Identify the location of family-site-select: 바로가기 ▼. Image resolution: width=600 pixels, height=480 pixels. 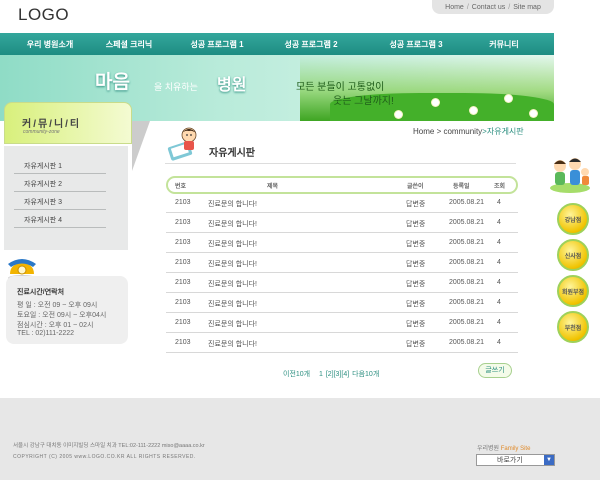
(515, 460).